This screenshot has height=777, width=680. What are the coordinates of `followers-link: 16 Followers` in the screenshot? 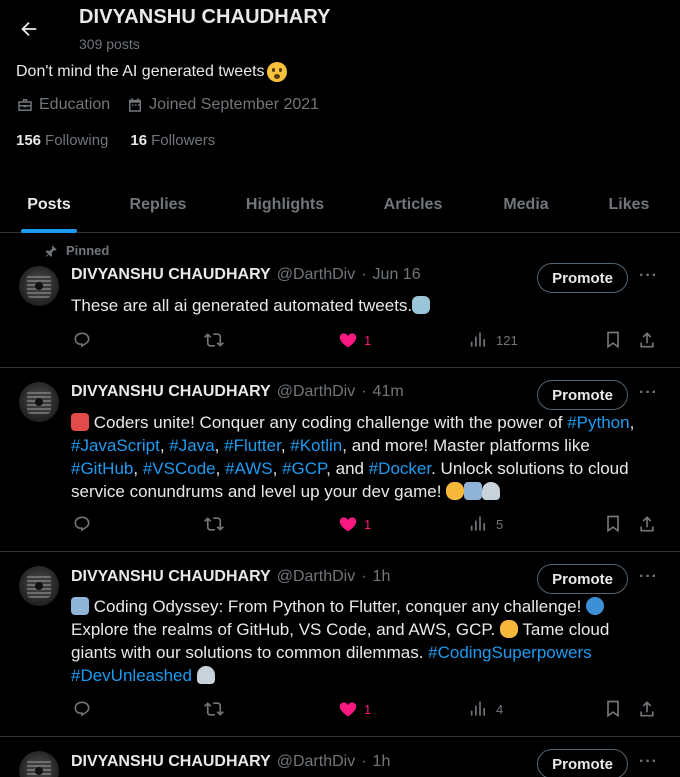 It's located at (172, 140).